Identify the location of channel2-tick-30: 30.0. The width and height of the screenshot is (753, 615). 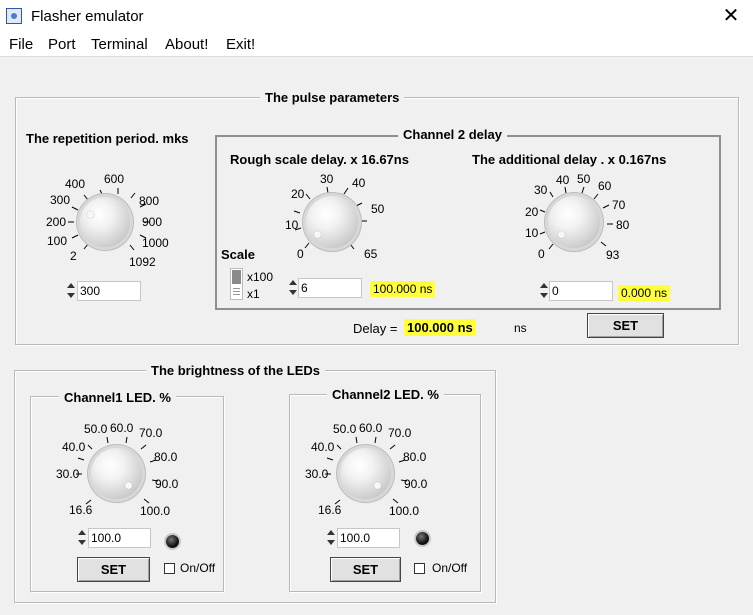
(317, 474).